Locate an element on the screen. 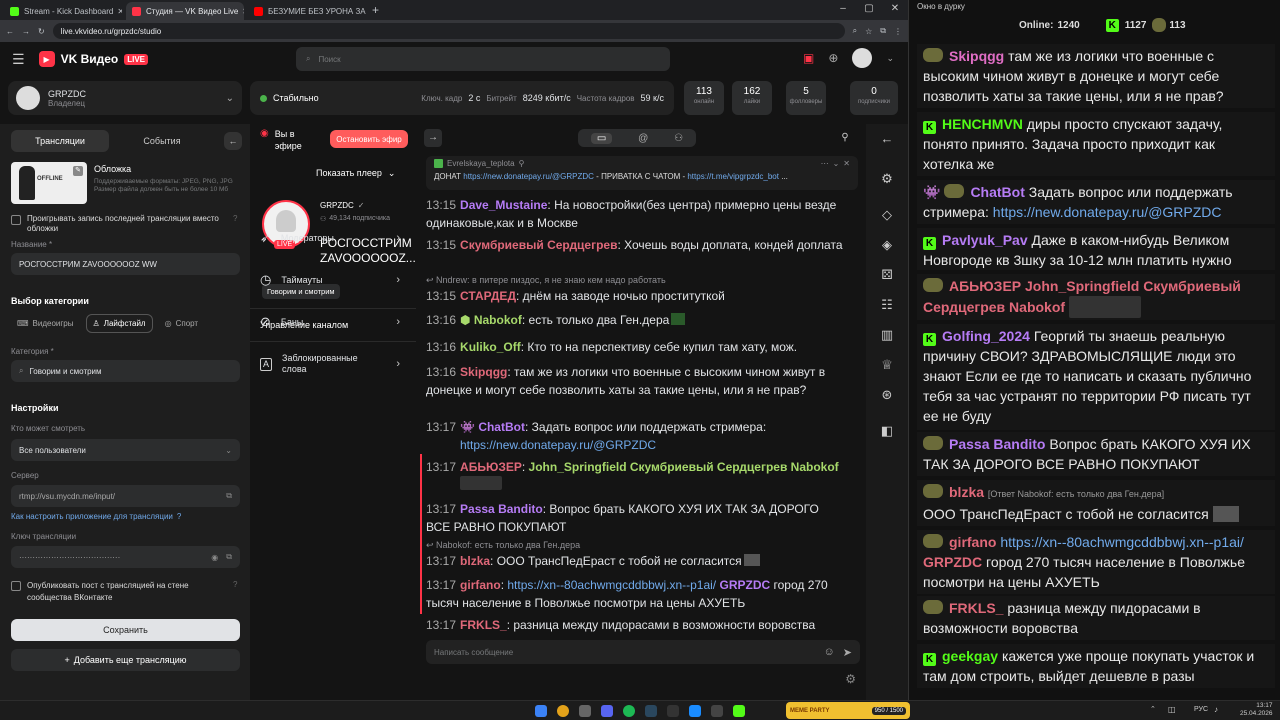 The height and width of the screenshot is (720, 1280). browser-tab: Stream - Kick Dashboard ✕ is located at coordinates (63, 11).